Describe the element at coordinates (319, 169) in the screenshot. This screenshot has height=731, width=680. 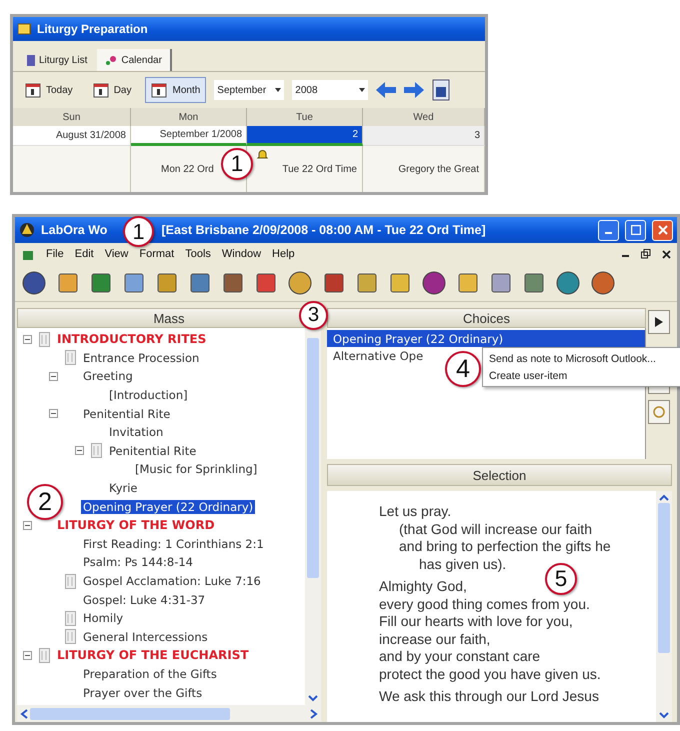
I see `calendar-entry: Tue 22 Ord Time` at that location.